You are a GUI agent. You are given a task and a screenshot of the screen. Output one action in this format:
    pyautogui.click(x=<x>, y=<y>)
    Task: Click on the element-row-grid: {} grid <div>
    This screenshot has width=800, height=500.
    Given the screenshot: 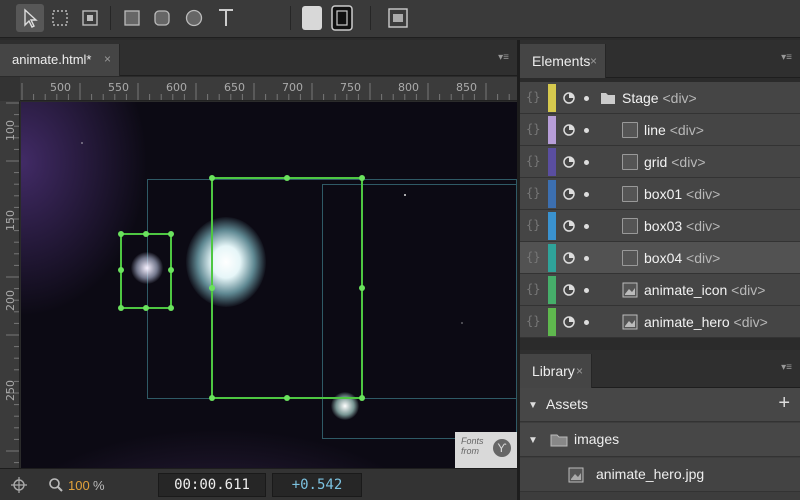 What is the action you would take?
    pyautogui.click(x=660, y=162)
    